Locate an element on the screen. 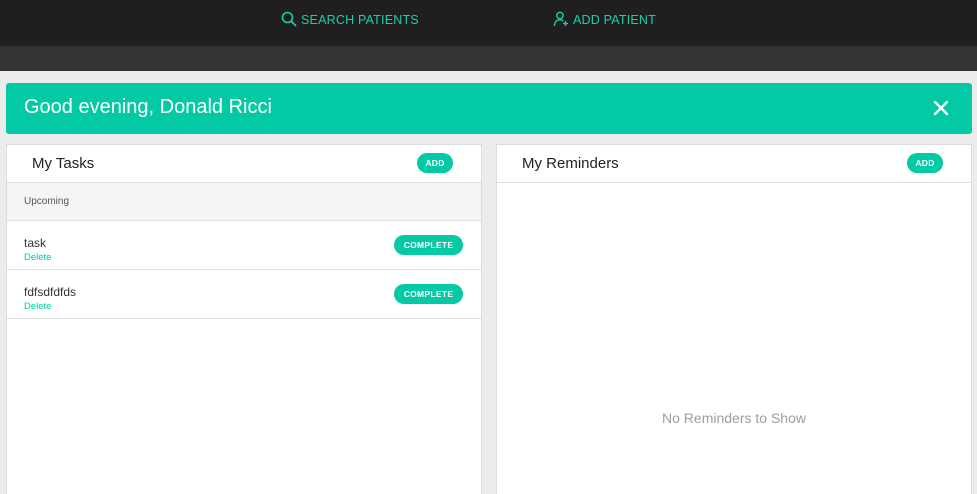 This screenshot has height=494, width=977. search-patients-link: SEARCH PATIENTS is located at coordinates (350, 20).